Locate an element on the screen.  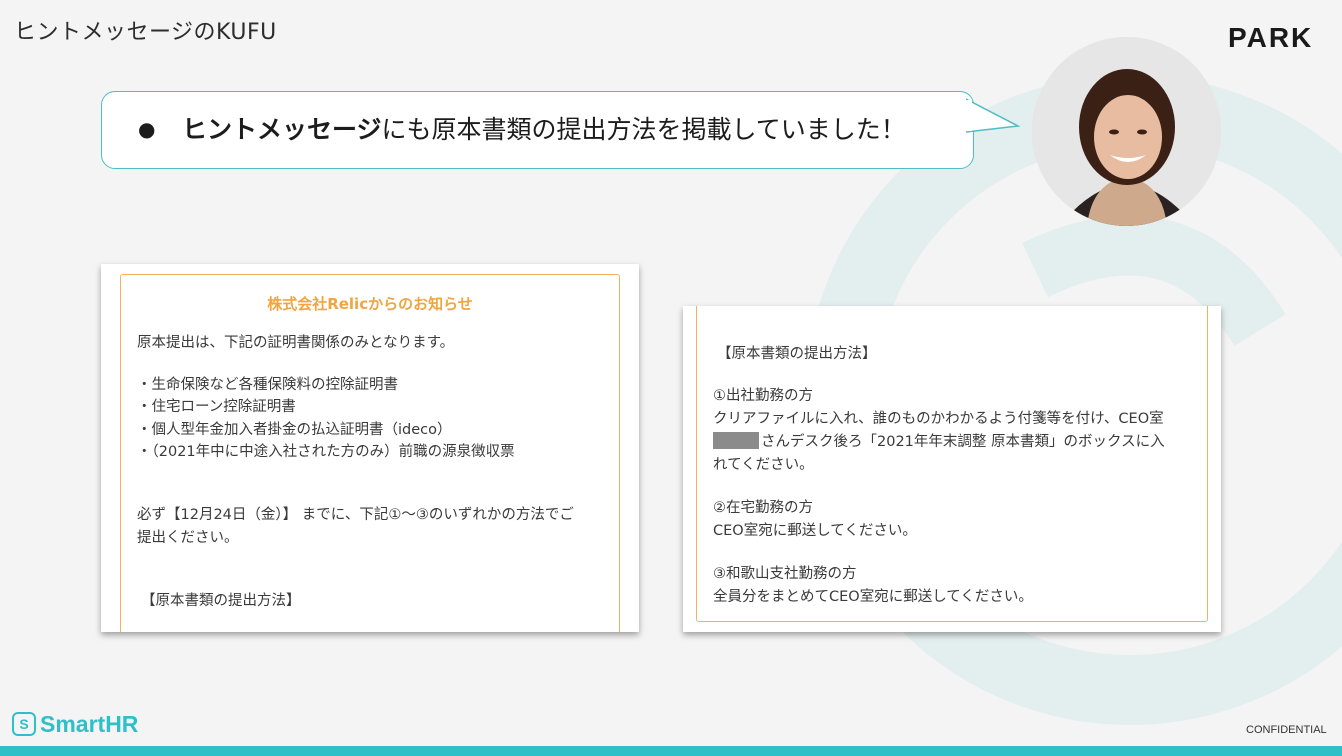
park-logo: PARK is located at coordinates (1271, 37).